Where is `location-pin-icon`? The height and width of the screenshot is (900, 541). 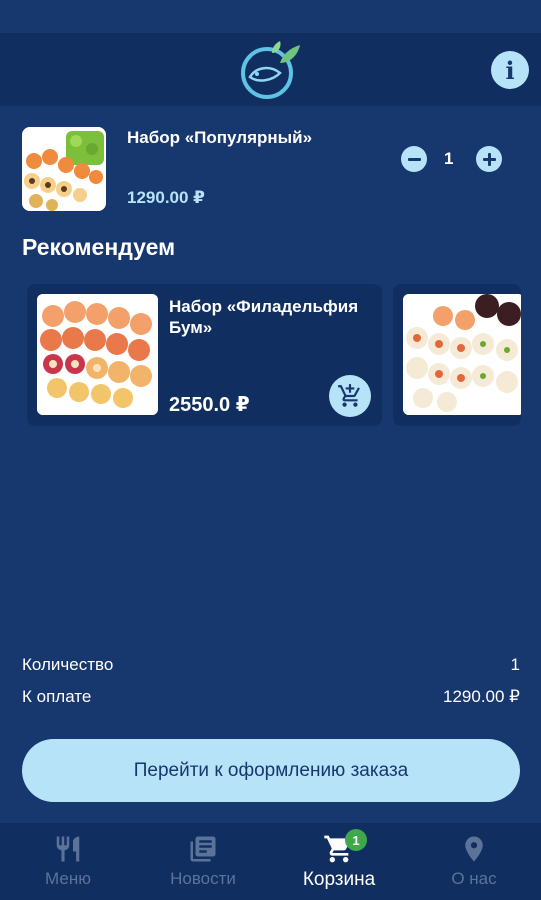 location-pin-icon is located at coordinates (474, 849).